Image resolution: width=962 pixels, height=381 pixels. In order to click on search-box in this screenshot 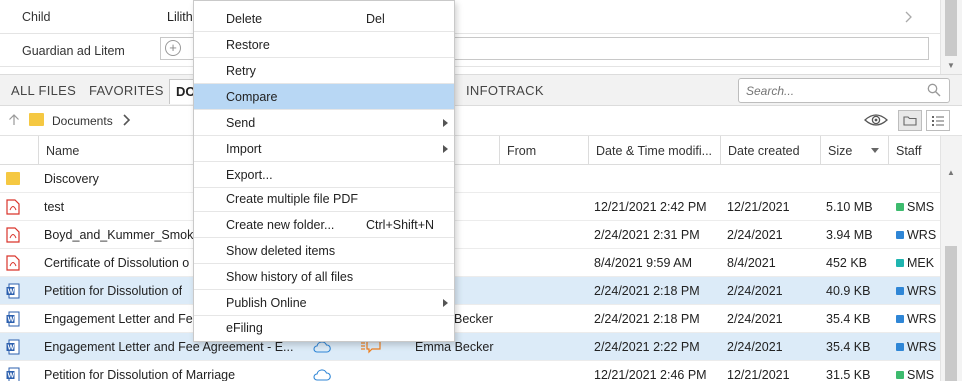, I will do `click(844, 90)`.